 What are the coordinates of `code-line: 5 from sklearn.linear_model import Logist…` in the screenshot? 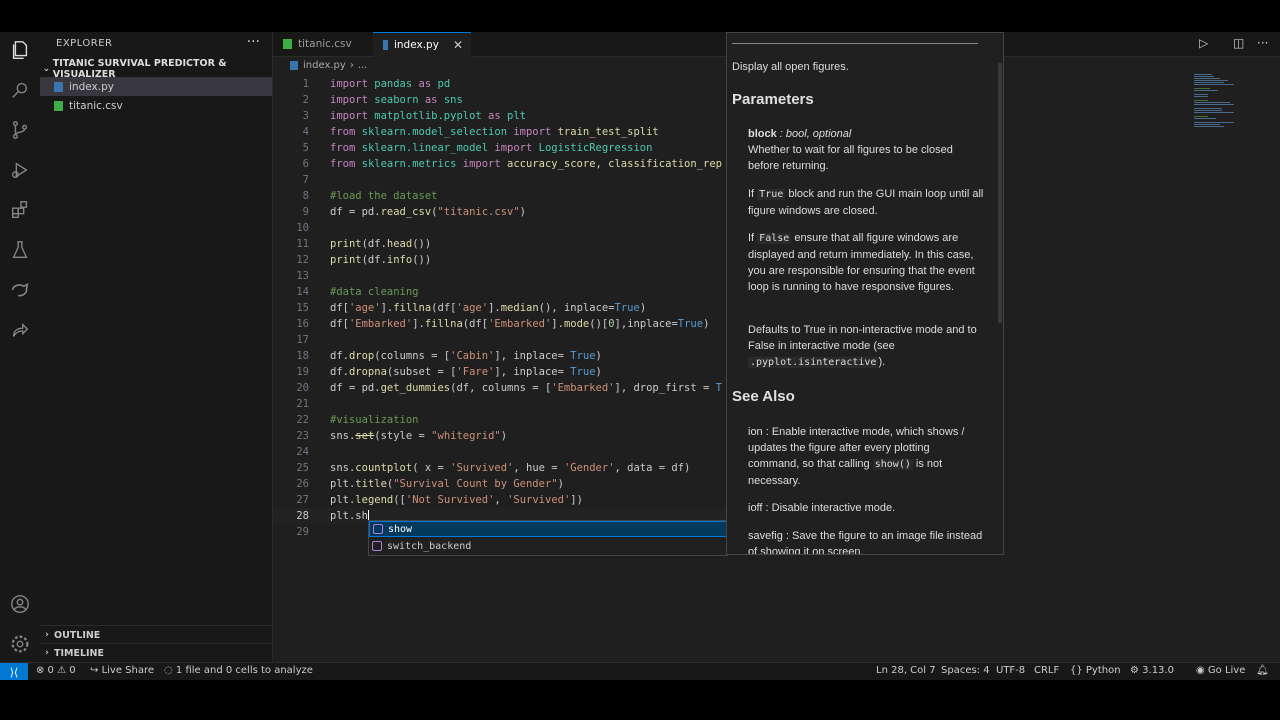 It's located at (503, 148).